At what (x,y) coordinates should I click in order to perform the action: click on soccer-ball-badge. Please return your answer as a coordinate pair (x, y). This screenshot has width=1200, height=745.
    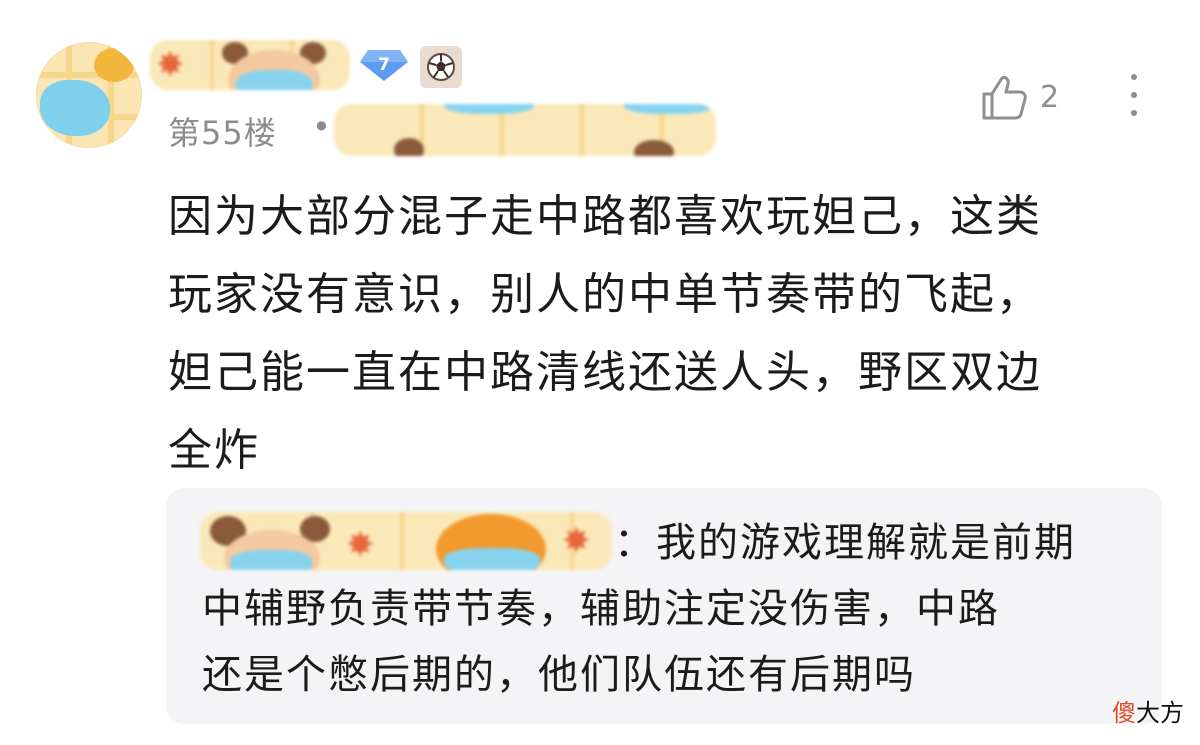
    Looking at the image, I should click on (441, 67).